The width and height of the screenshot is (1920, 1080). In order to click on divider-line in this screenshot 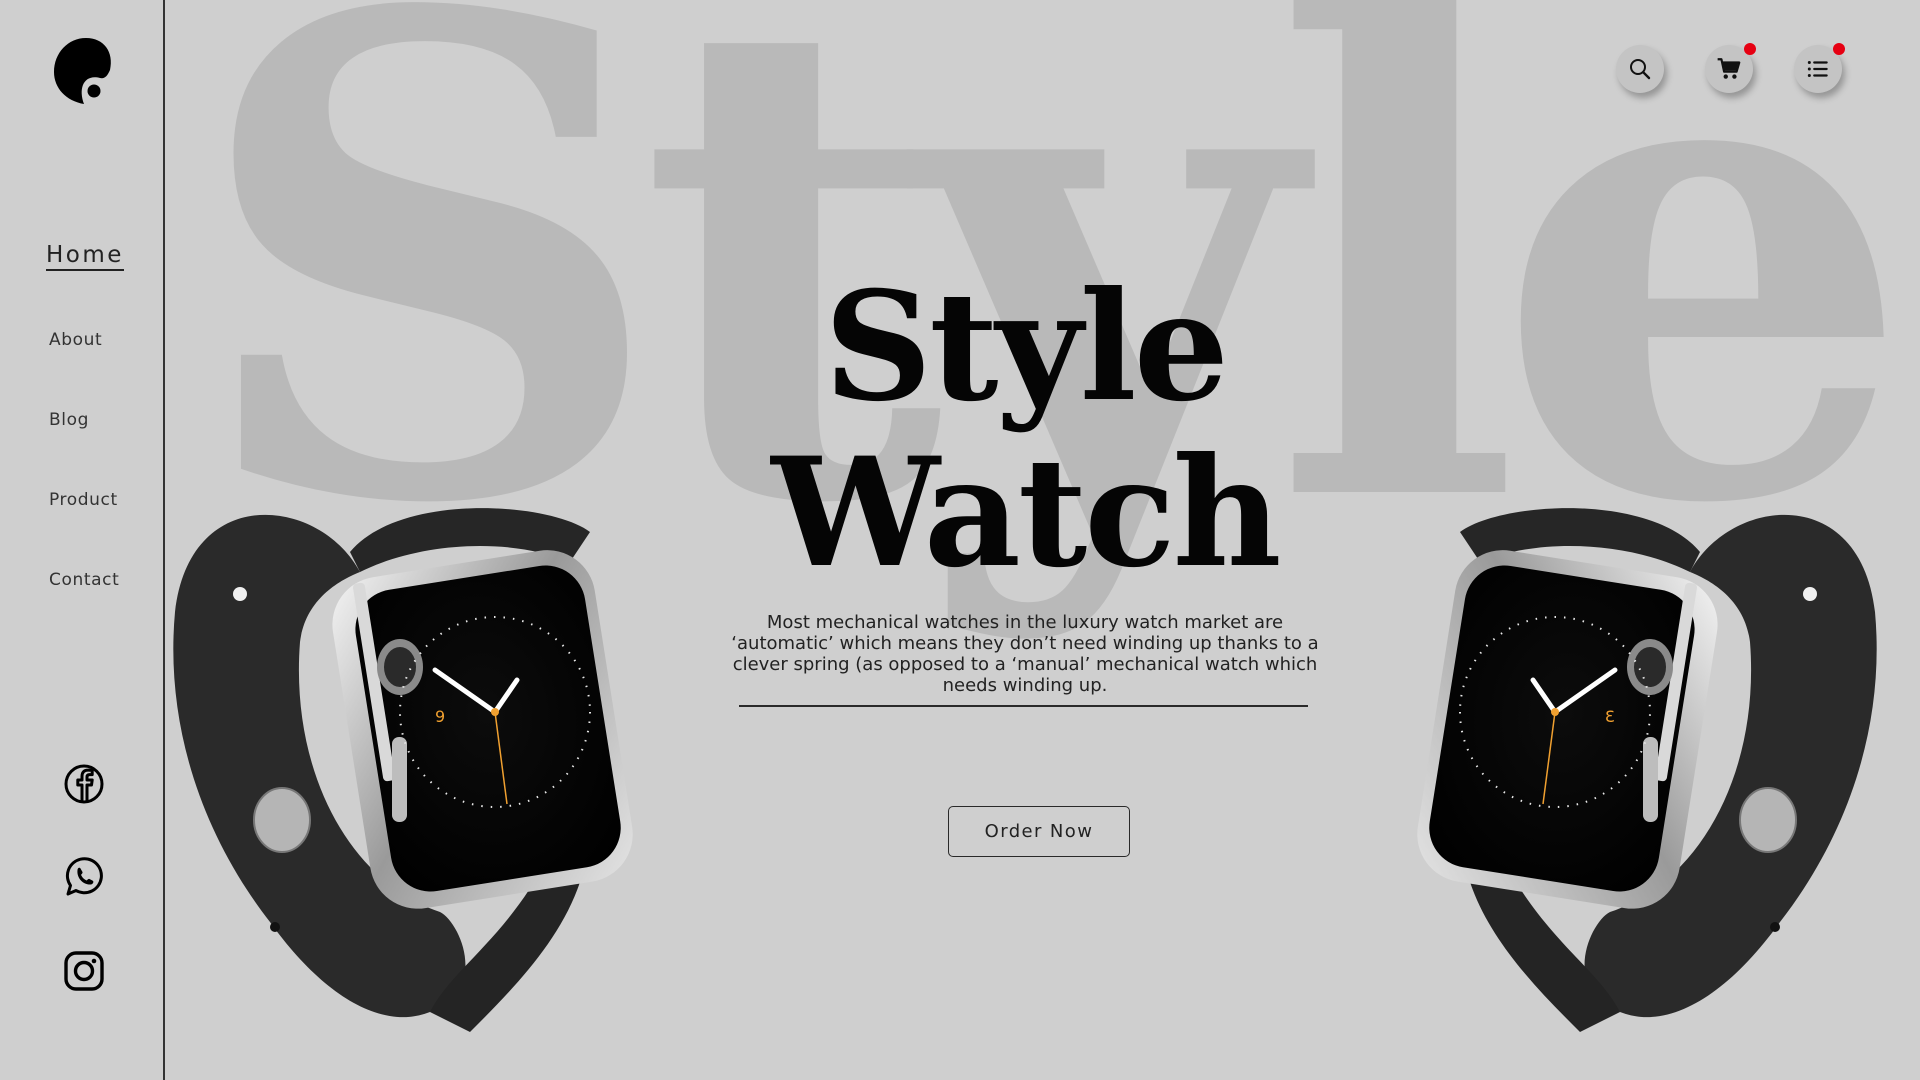, I will do `click(1023, 706)`.